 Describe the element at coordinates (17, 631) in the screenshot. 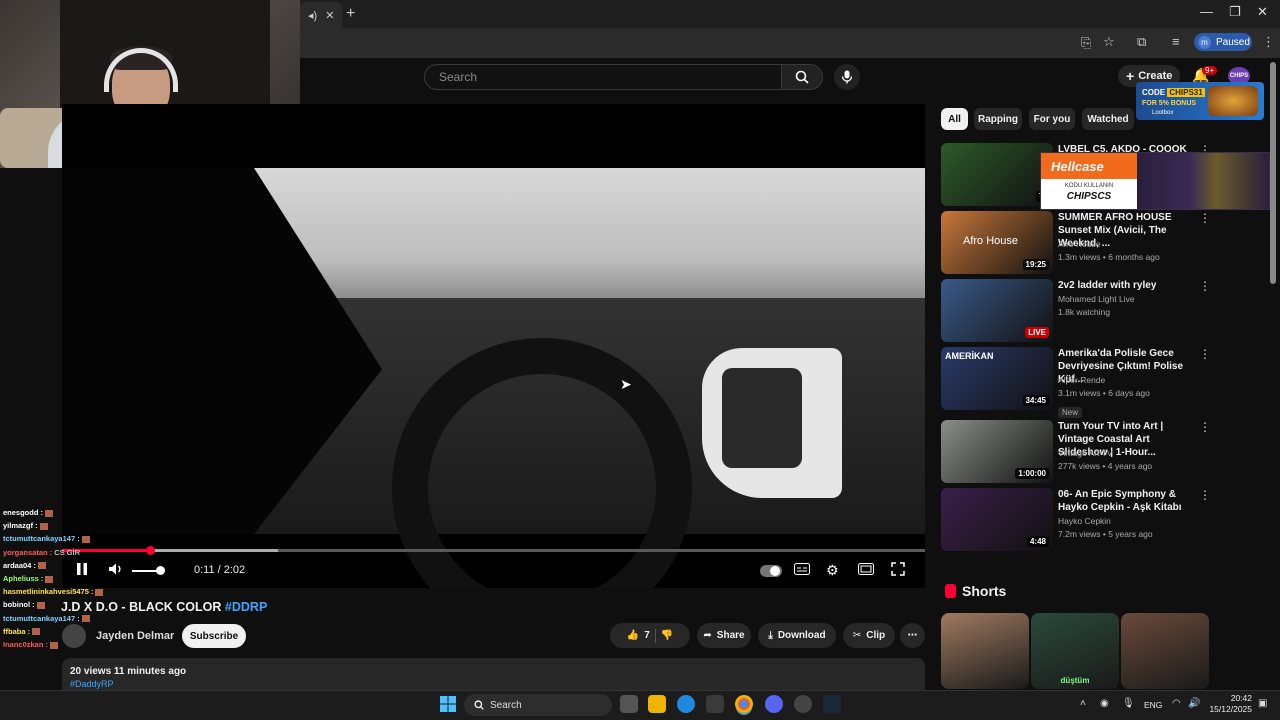

I see `chat-username: ffbaba :` at that location.